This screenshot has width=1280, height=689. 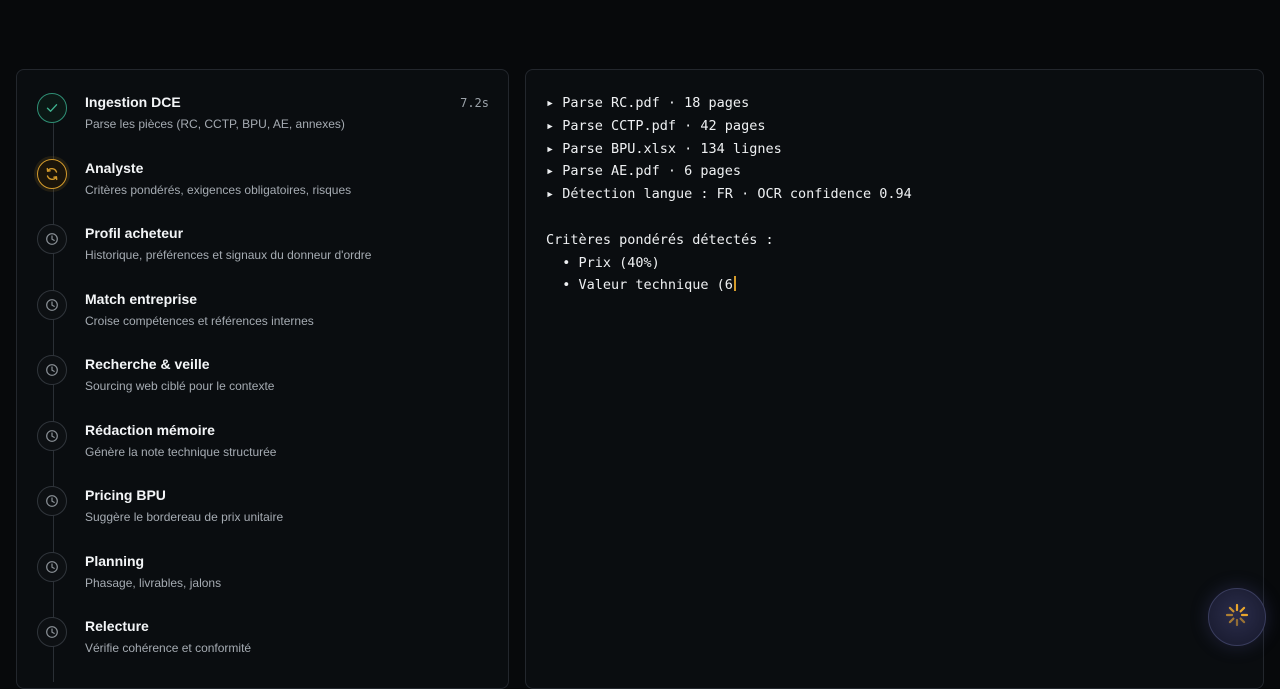 I want to click on step-duration: 7.2s, so click(x=474, y=103).